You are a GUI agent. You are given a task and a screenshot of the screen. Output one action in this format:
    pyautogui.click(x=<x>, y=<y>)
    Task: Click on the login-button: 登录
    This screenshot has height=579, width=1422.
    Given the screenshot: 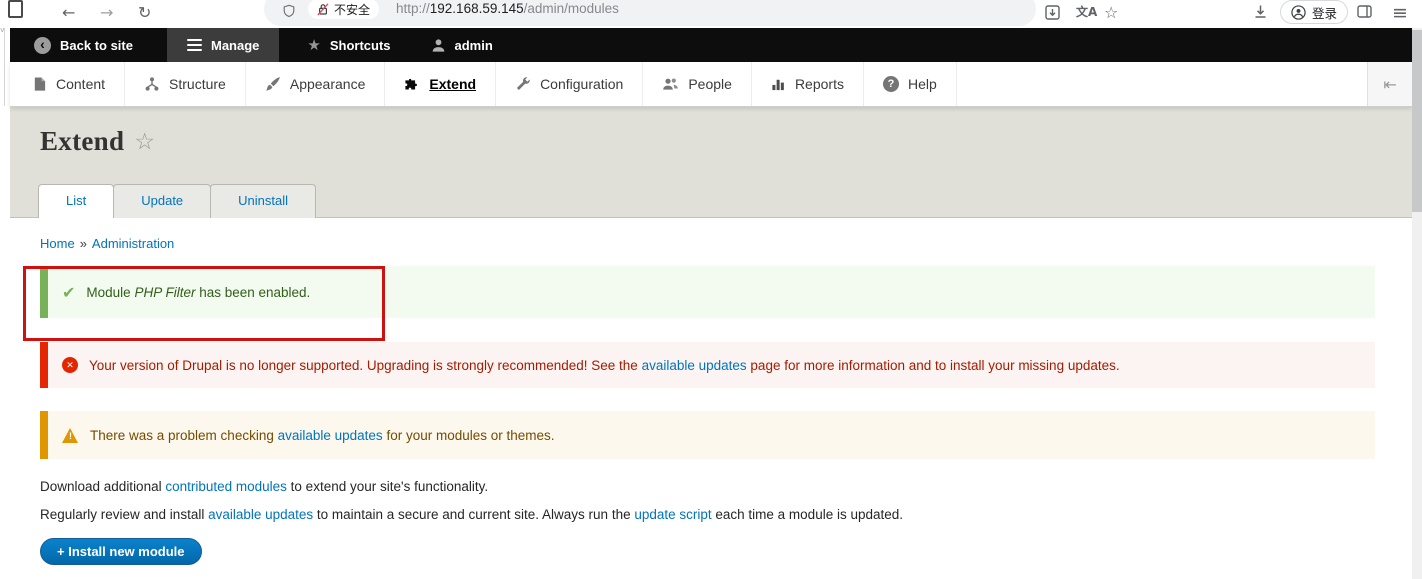 What is the action you would take?
    pyautogui.click(x=1314, y=12)
    